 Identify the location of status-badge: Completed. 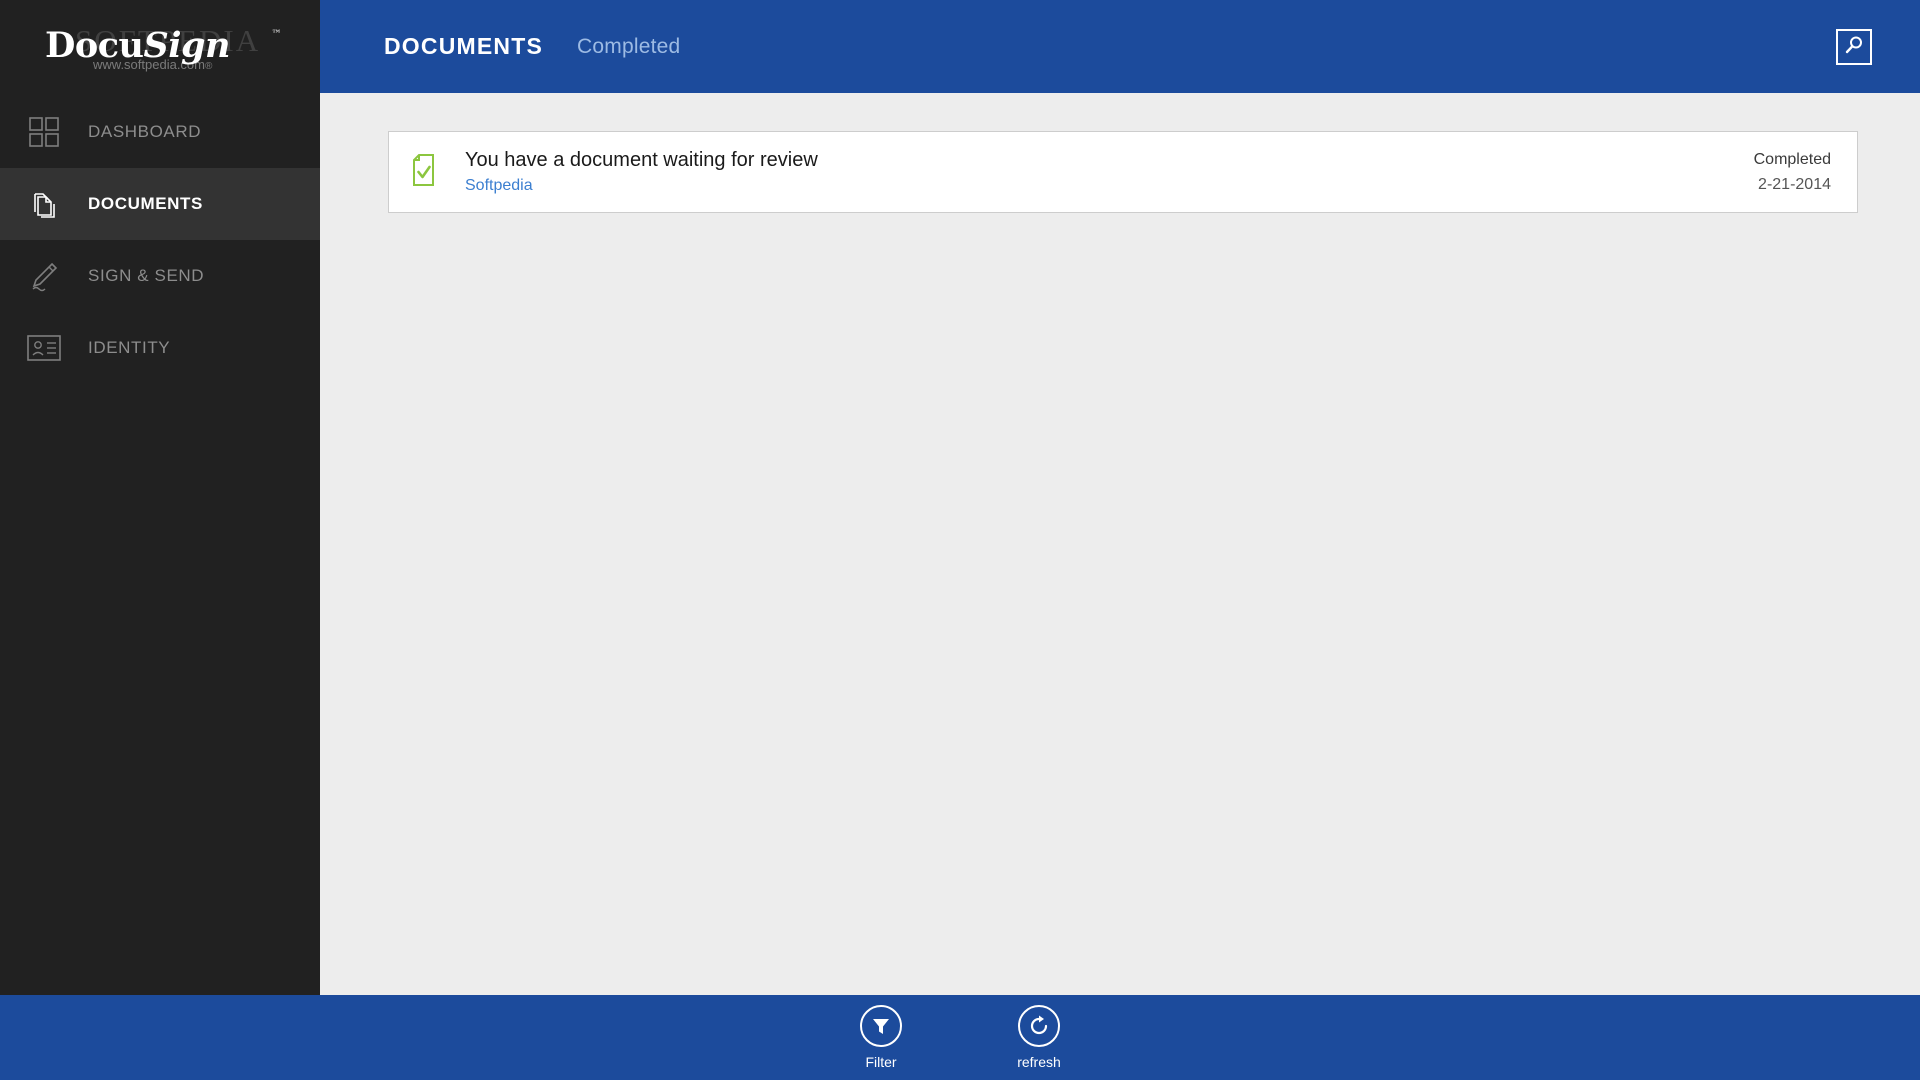
(1792, 159).